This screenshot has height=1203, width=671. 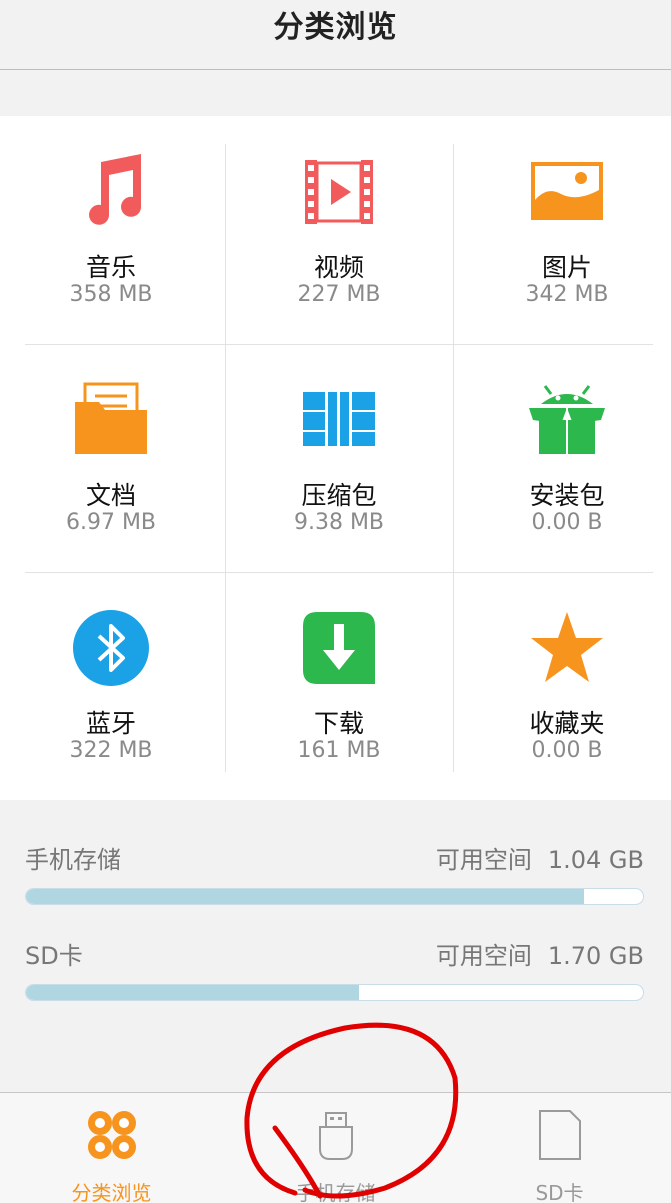 What do you see at coordinates (54, 956) in the screenshot?
I see `storage-label: SD卡` at bounding box center [54, 956].